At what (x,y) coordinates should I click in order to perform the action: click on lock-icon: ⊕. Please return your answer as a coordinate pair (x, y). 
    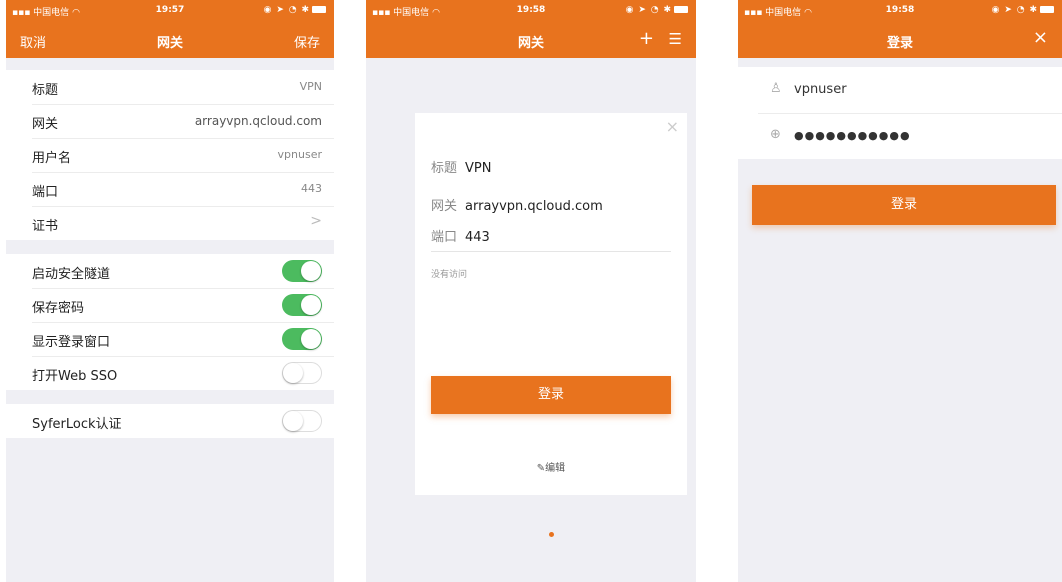
    Looking at the image, I should click on (775, 134).